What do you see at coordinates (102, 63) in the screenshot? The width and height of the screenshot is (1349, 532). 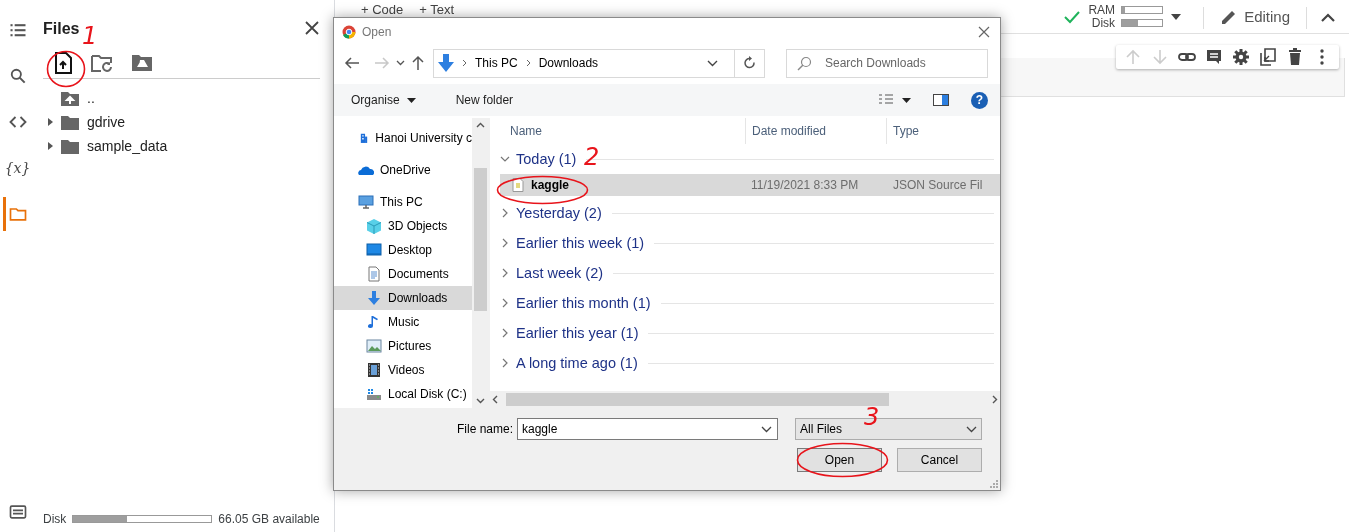 I see `refresh-folder-icon` at bounding box center [102, 63].